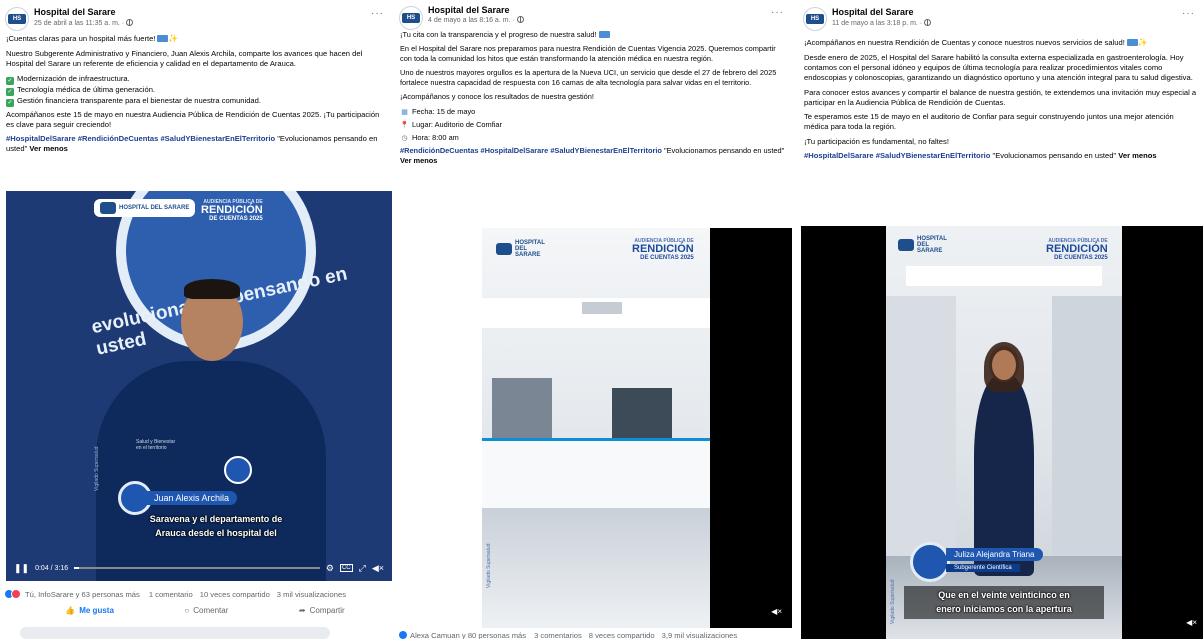 The height and width of the screenshot is (639, 1203). Describe the element at coordinates (362, 568) in the screenshot. I see `expand-icon: ⤢` at that location.